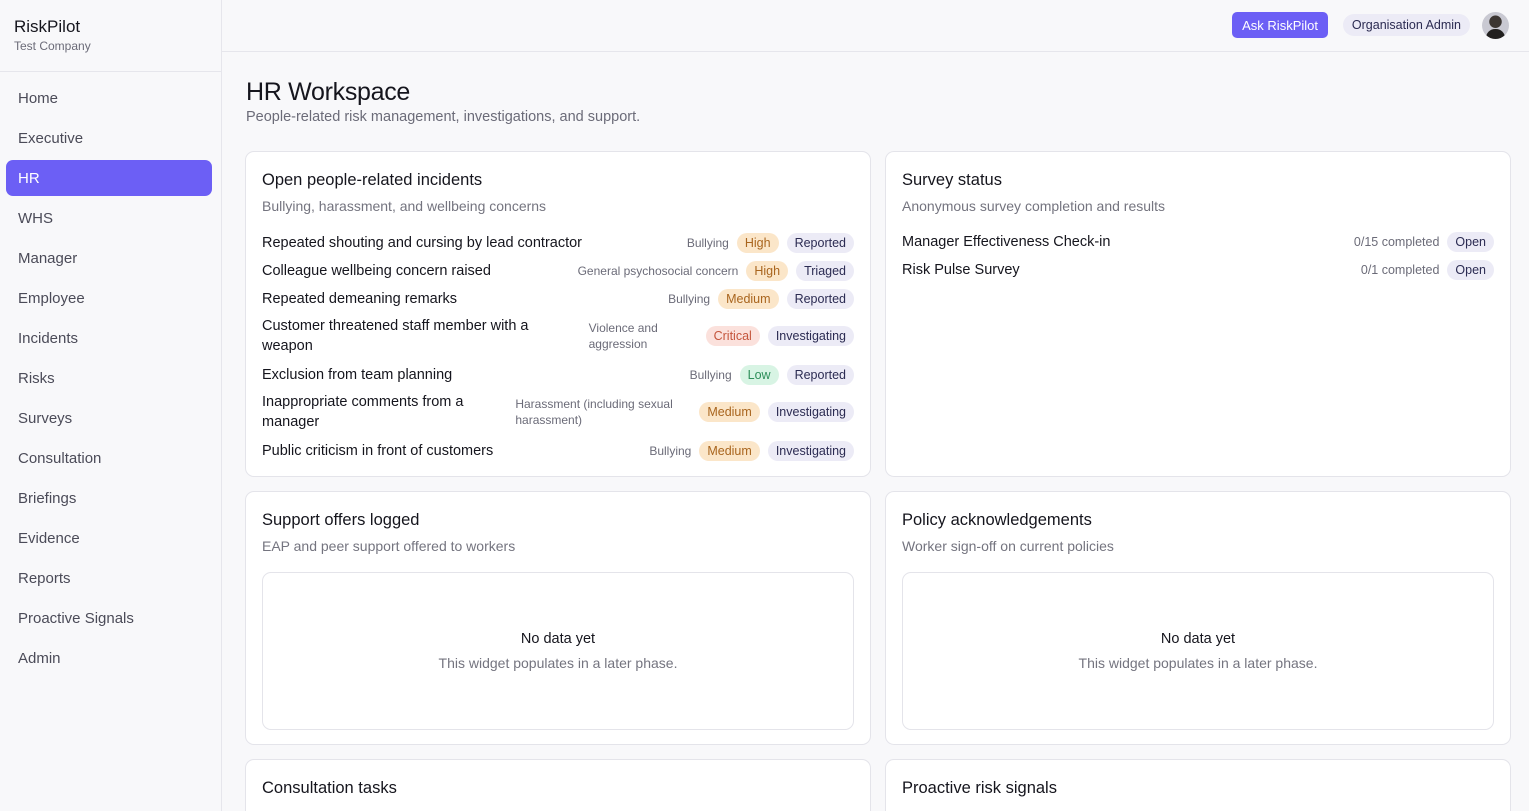 The height and width of the screenshot is (811, 1529). I want to click on avatar, so click(1495, 25).